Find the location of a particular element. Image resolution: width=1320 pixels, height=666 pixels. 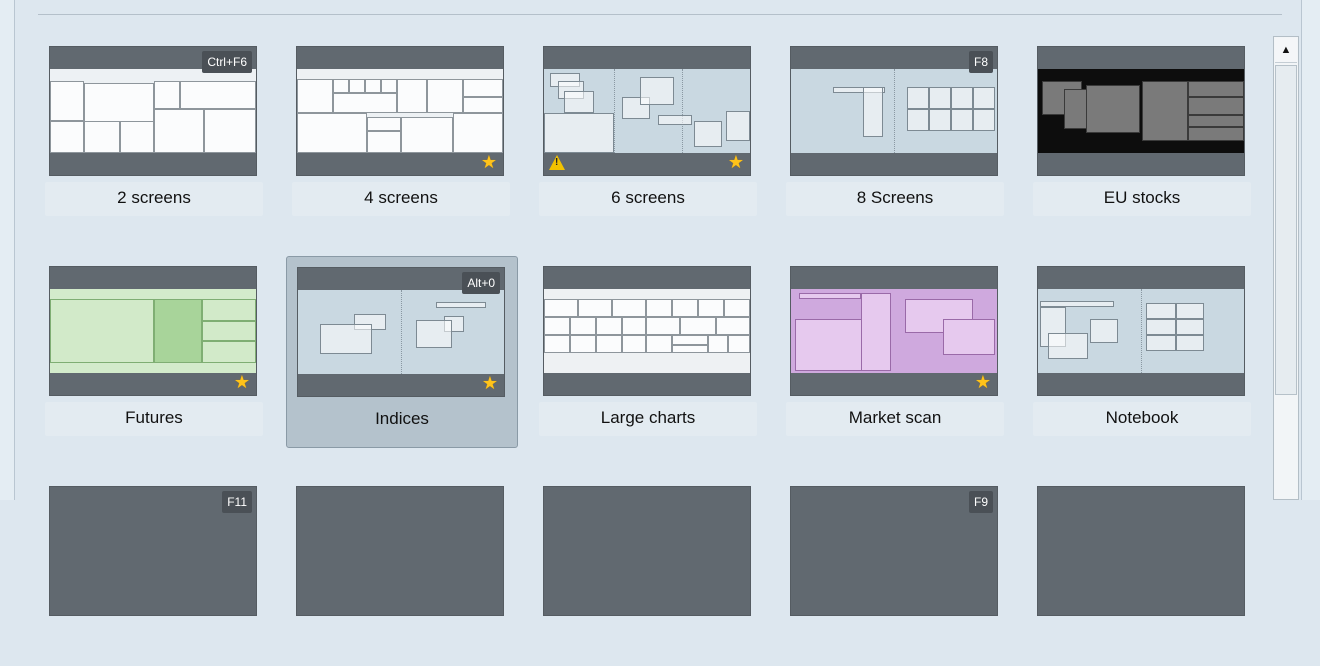

layout-thumbnail: F11 is located at coordinates (153, 551).